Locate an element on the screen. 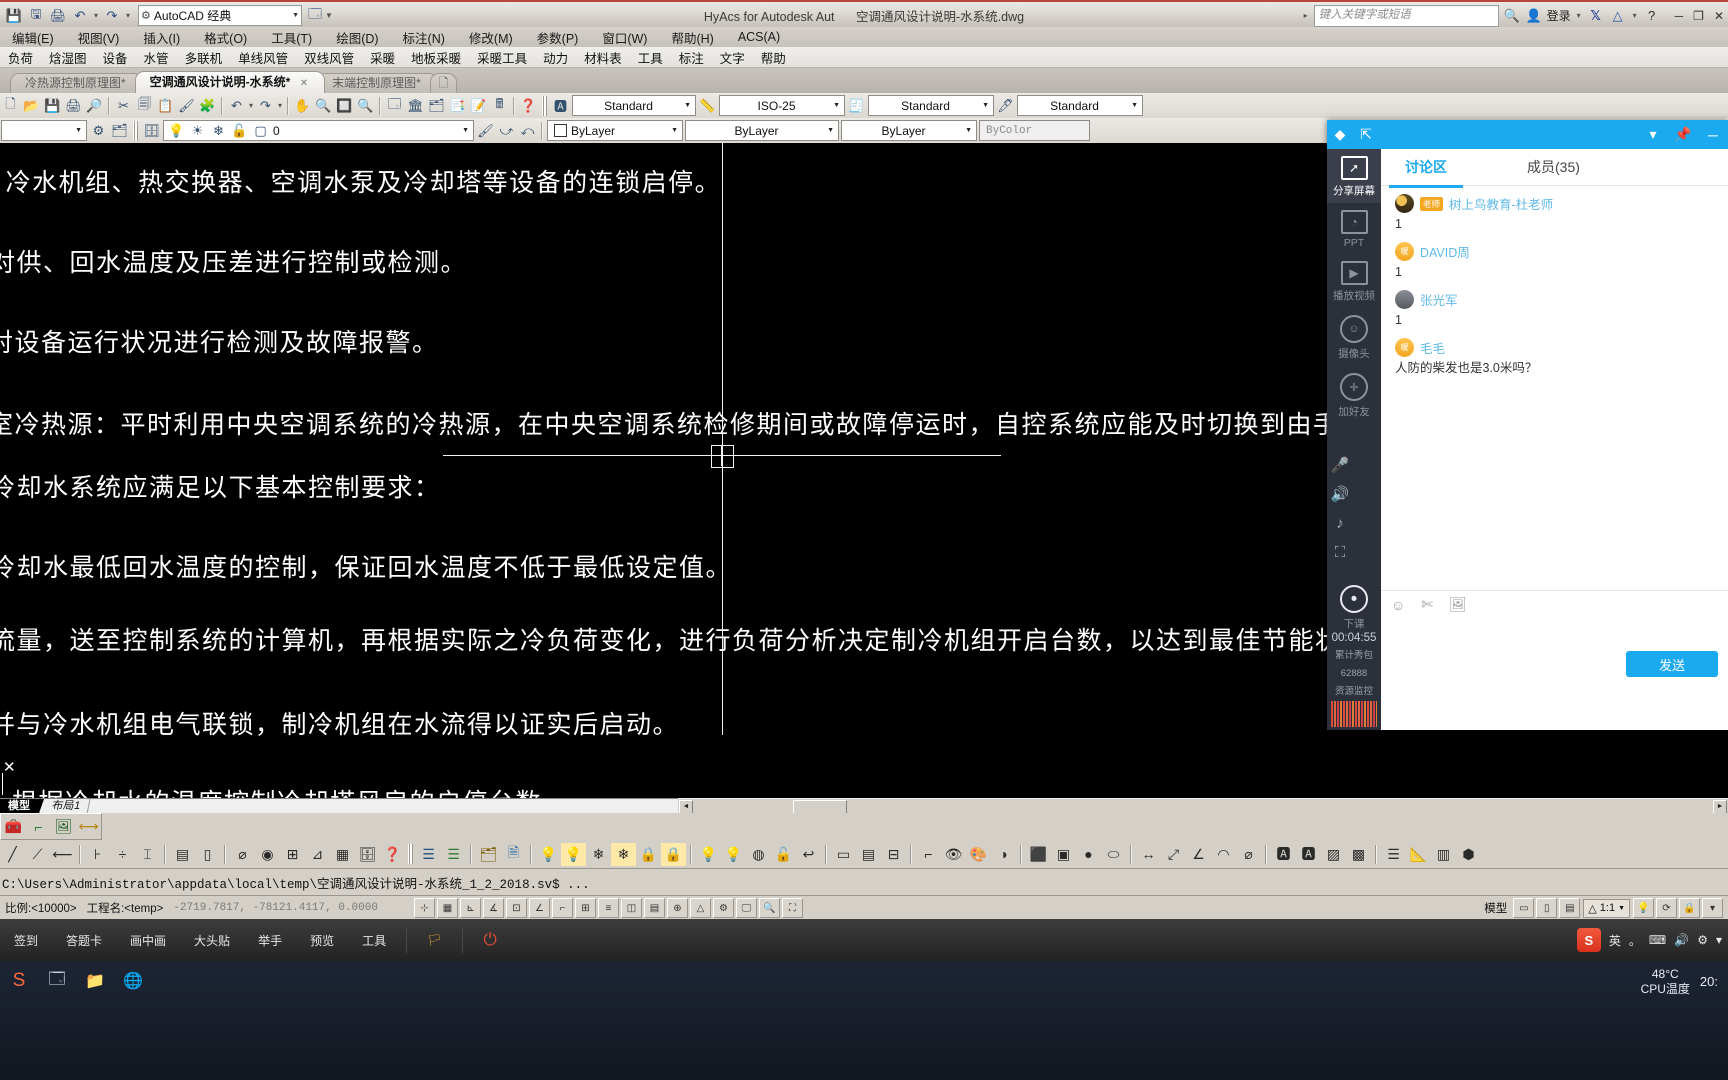  lightbulb-on-icon: 💡 is located at coordinates (176, 130).